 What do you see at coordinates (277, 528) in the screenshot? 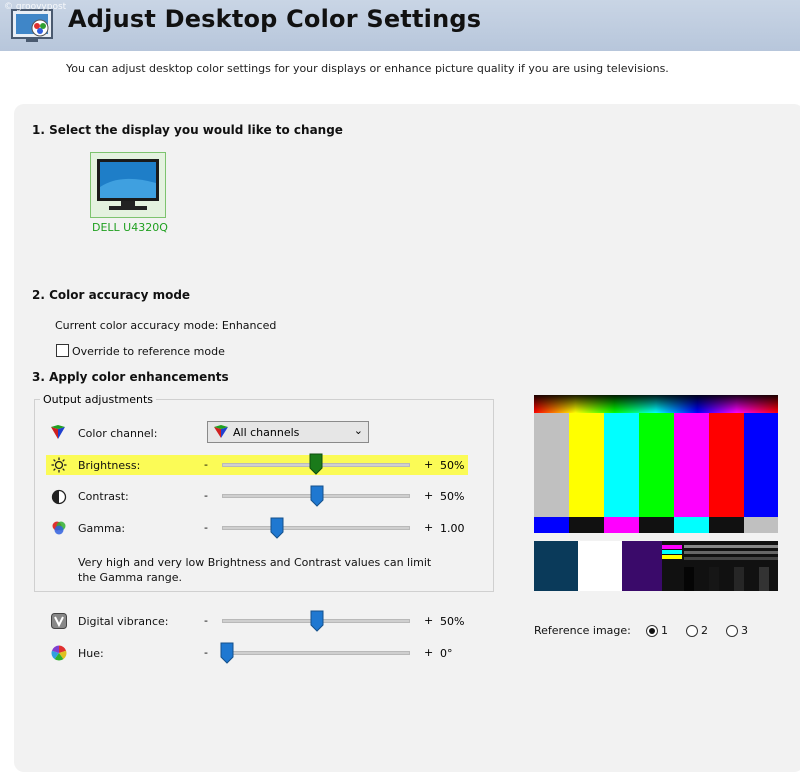
I see `gamma-slider-thumb` at bounding box center [277, 528].